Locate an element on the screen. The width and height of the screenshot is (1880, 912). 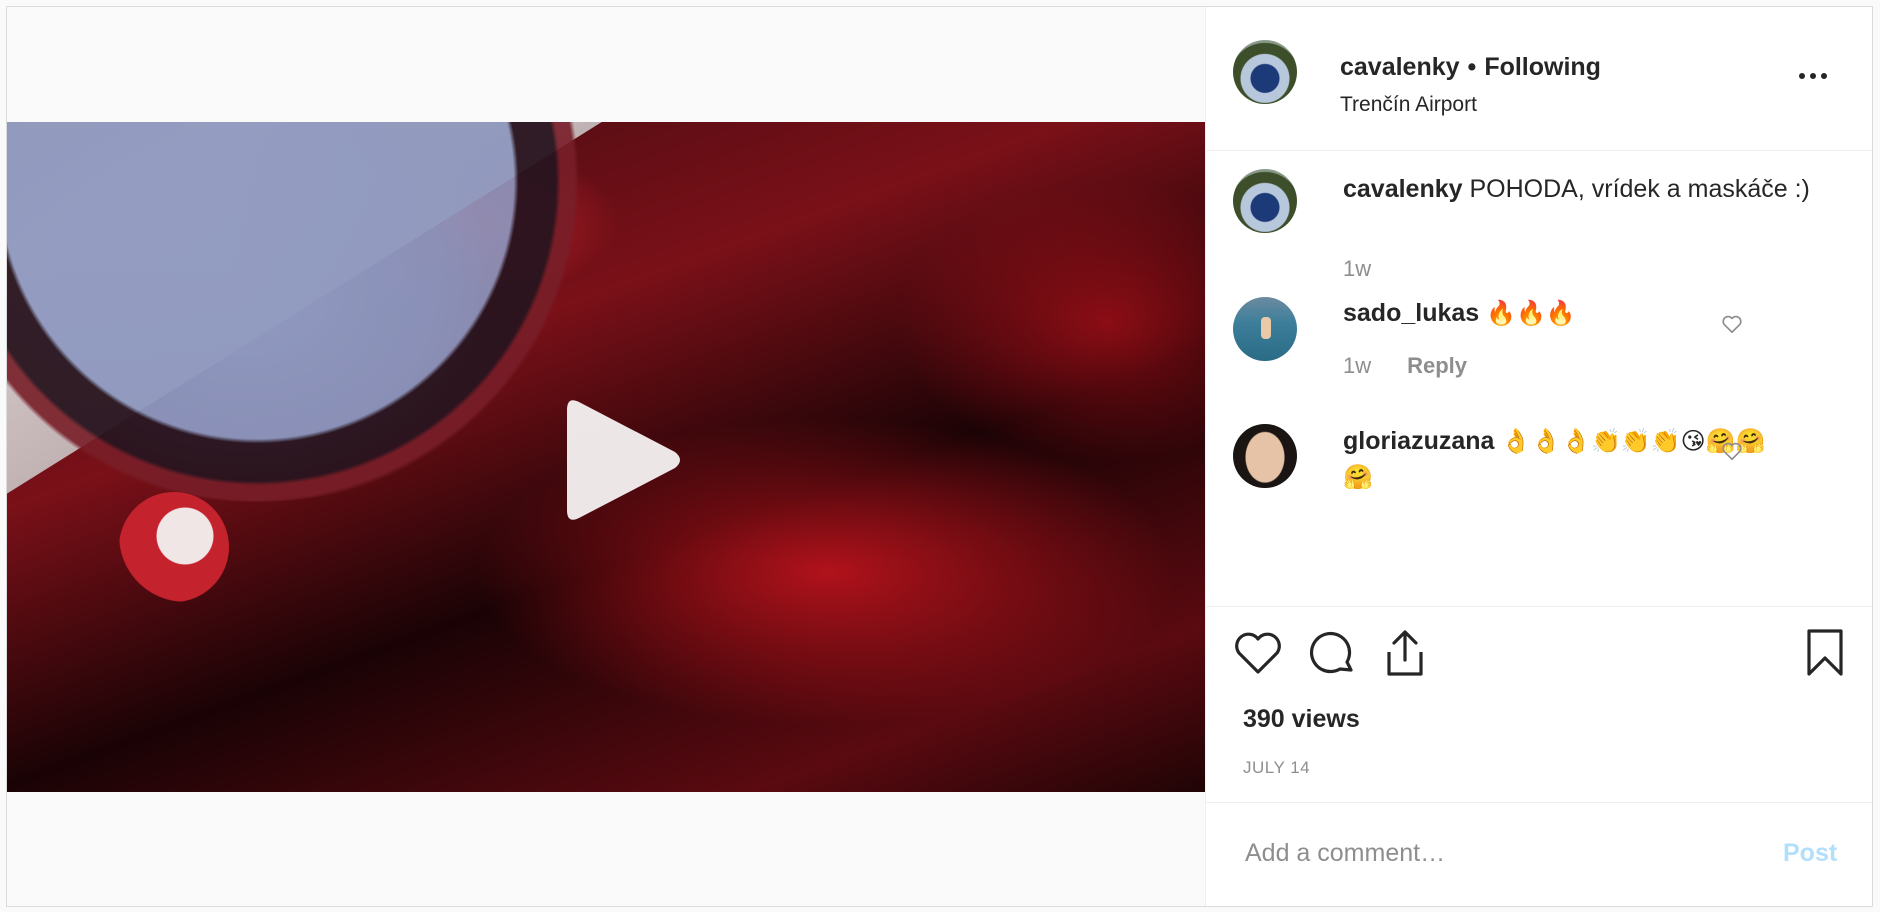
follow-status-button: Following is located at coordinates (1542, 67).